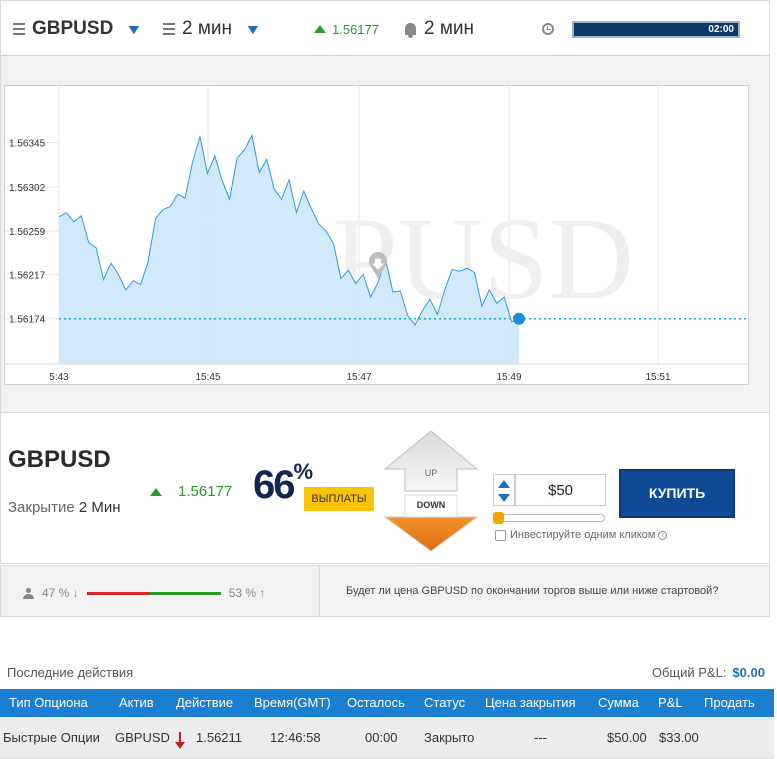 The height and width of the screenshot is (759, 777). Describe the element at coordinates (656, 29) in the screenshot. I see `timer-bar: 02:00` at that location.